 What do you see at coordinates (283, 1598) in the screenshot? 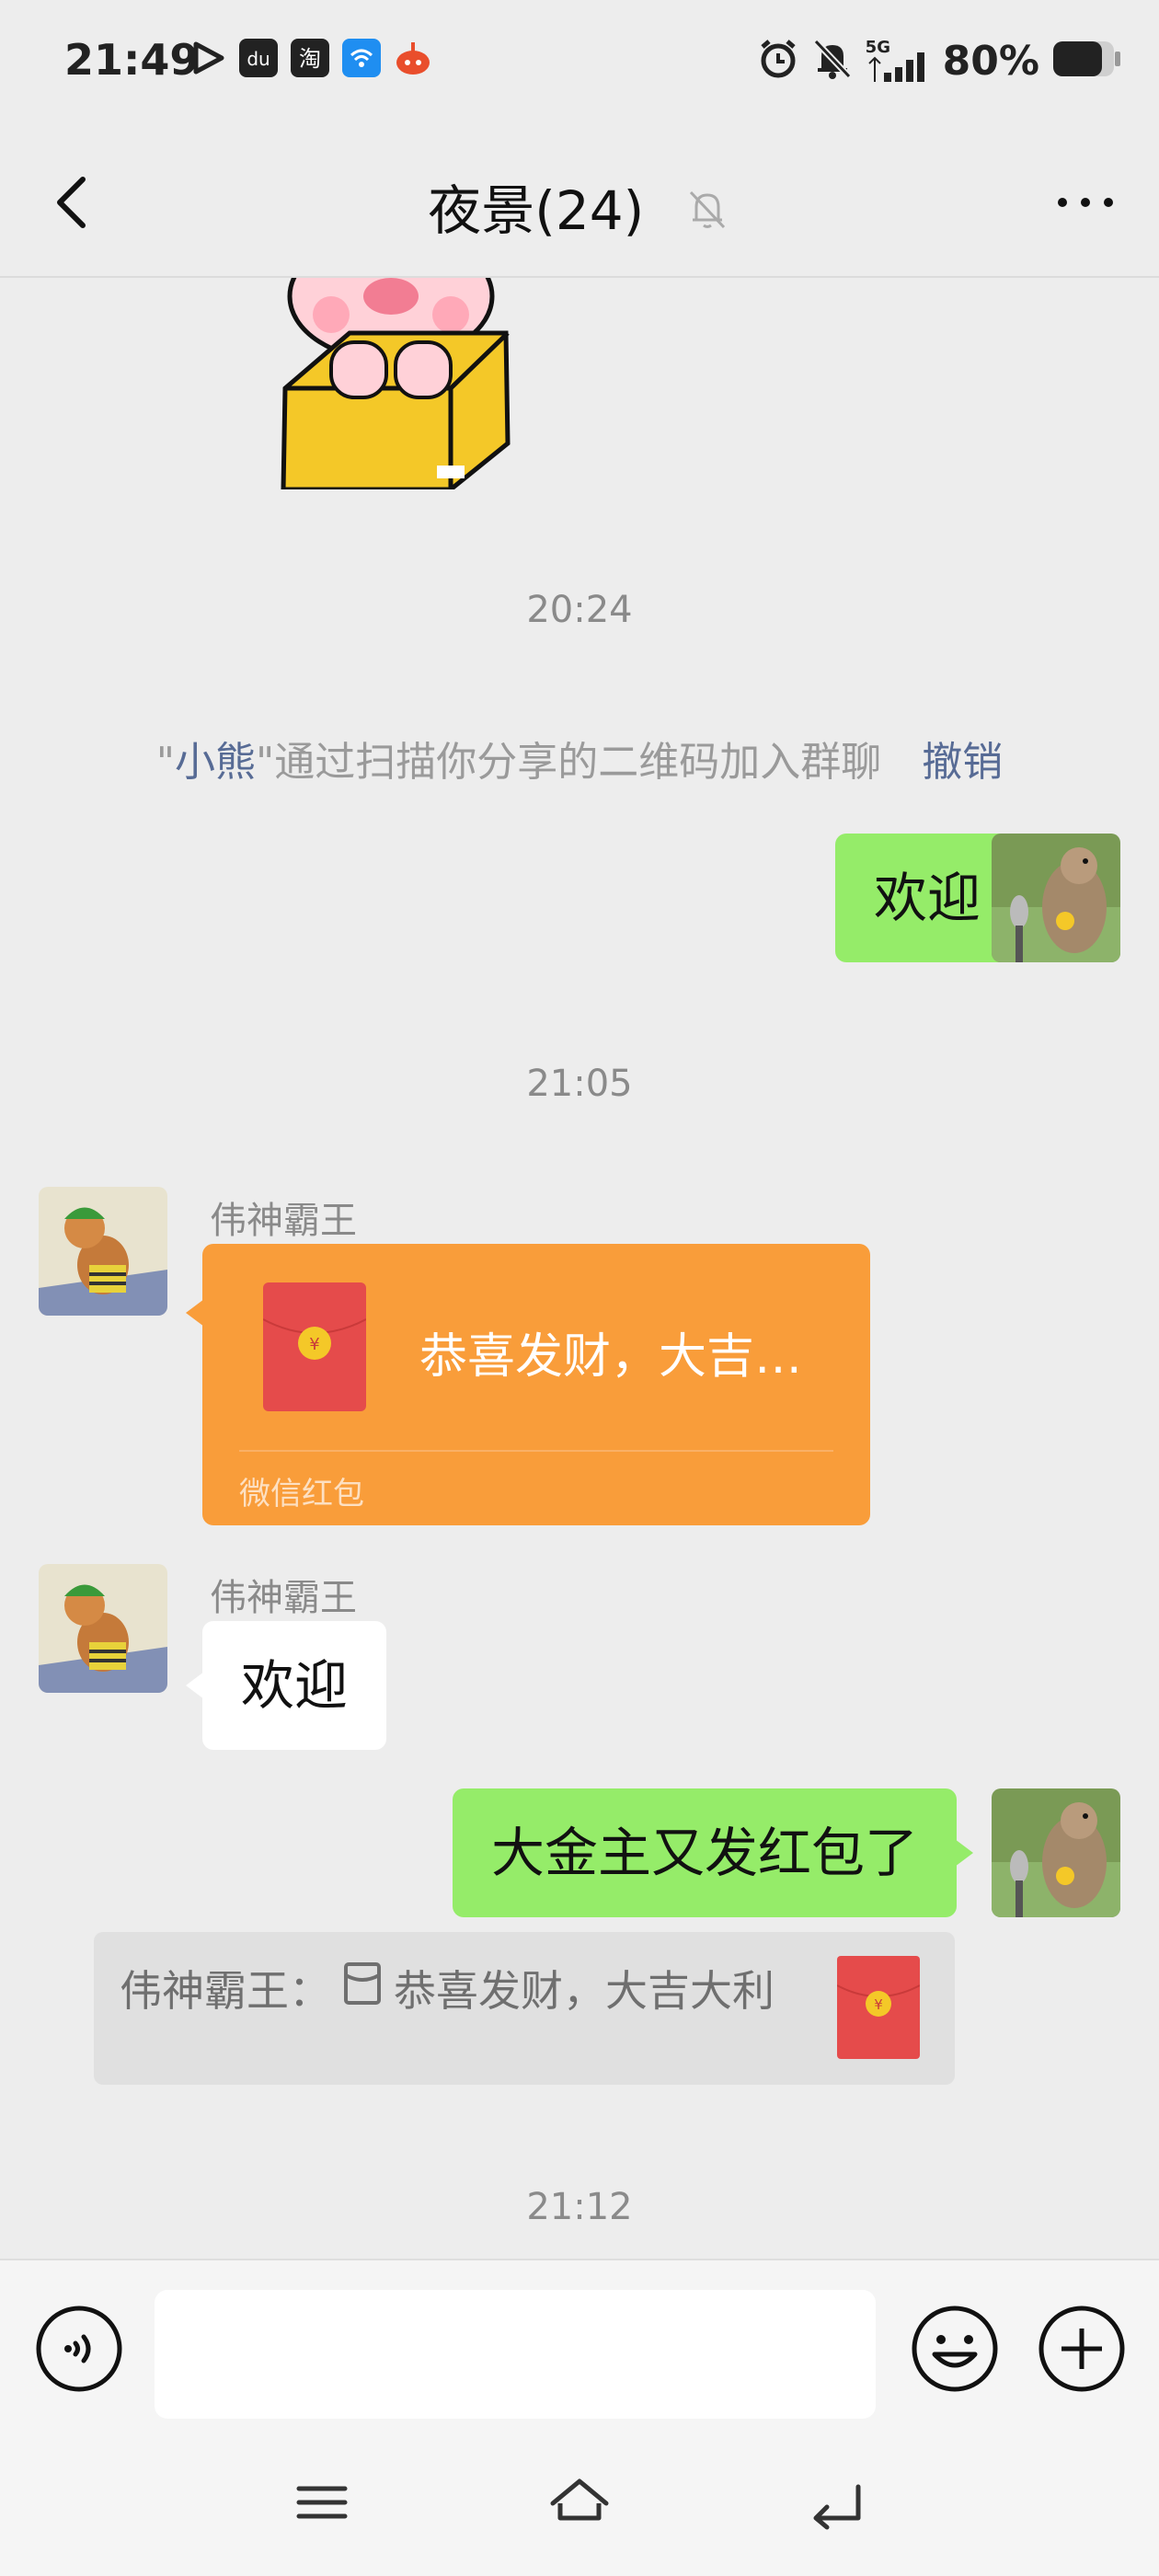
I see `sender-name-2: 伟神霸王` at bounding box center [283, 1598].